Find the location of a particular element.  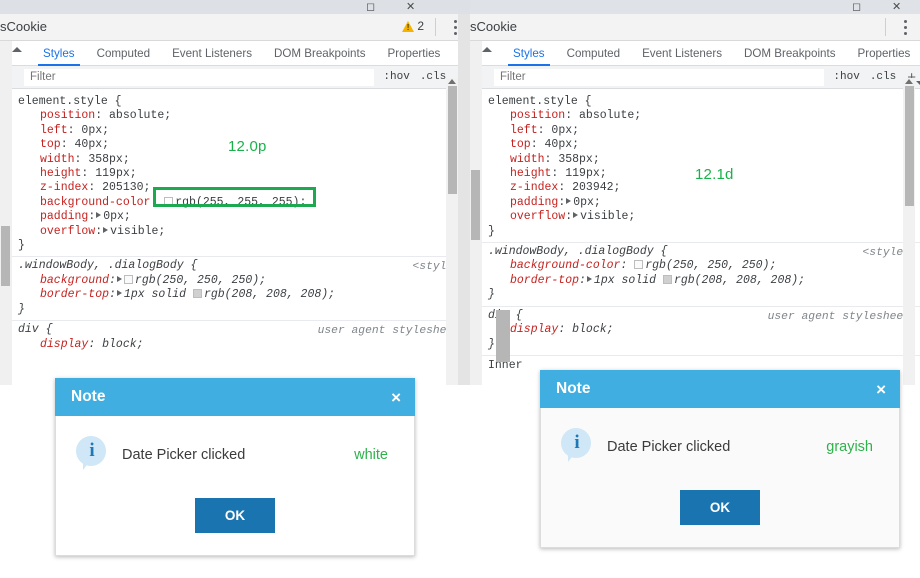

close-icon-right: ✕ is located at coordinates (896, 7).